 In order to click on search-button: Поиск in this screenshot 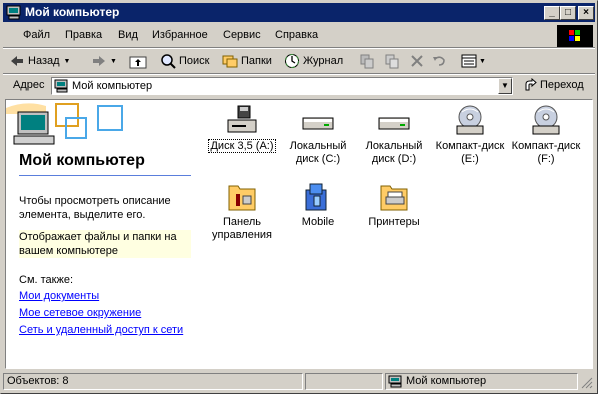, I will do `click(184, 61)`.